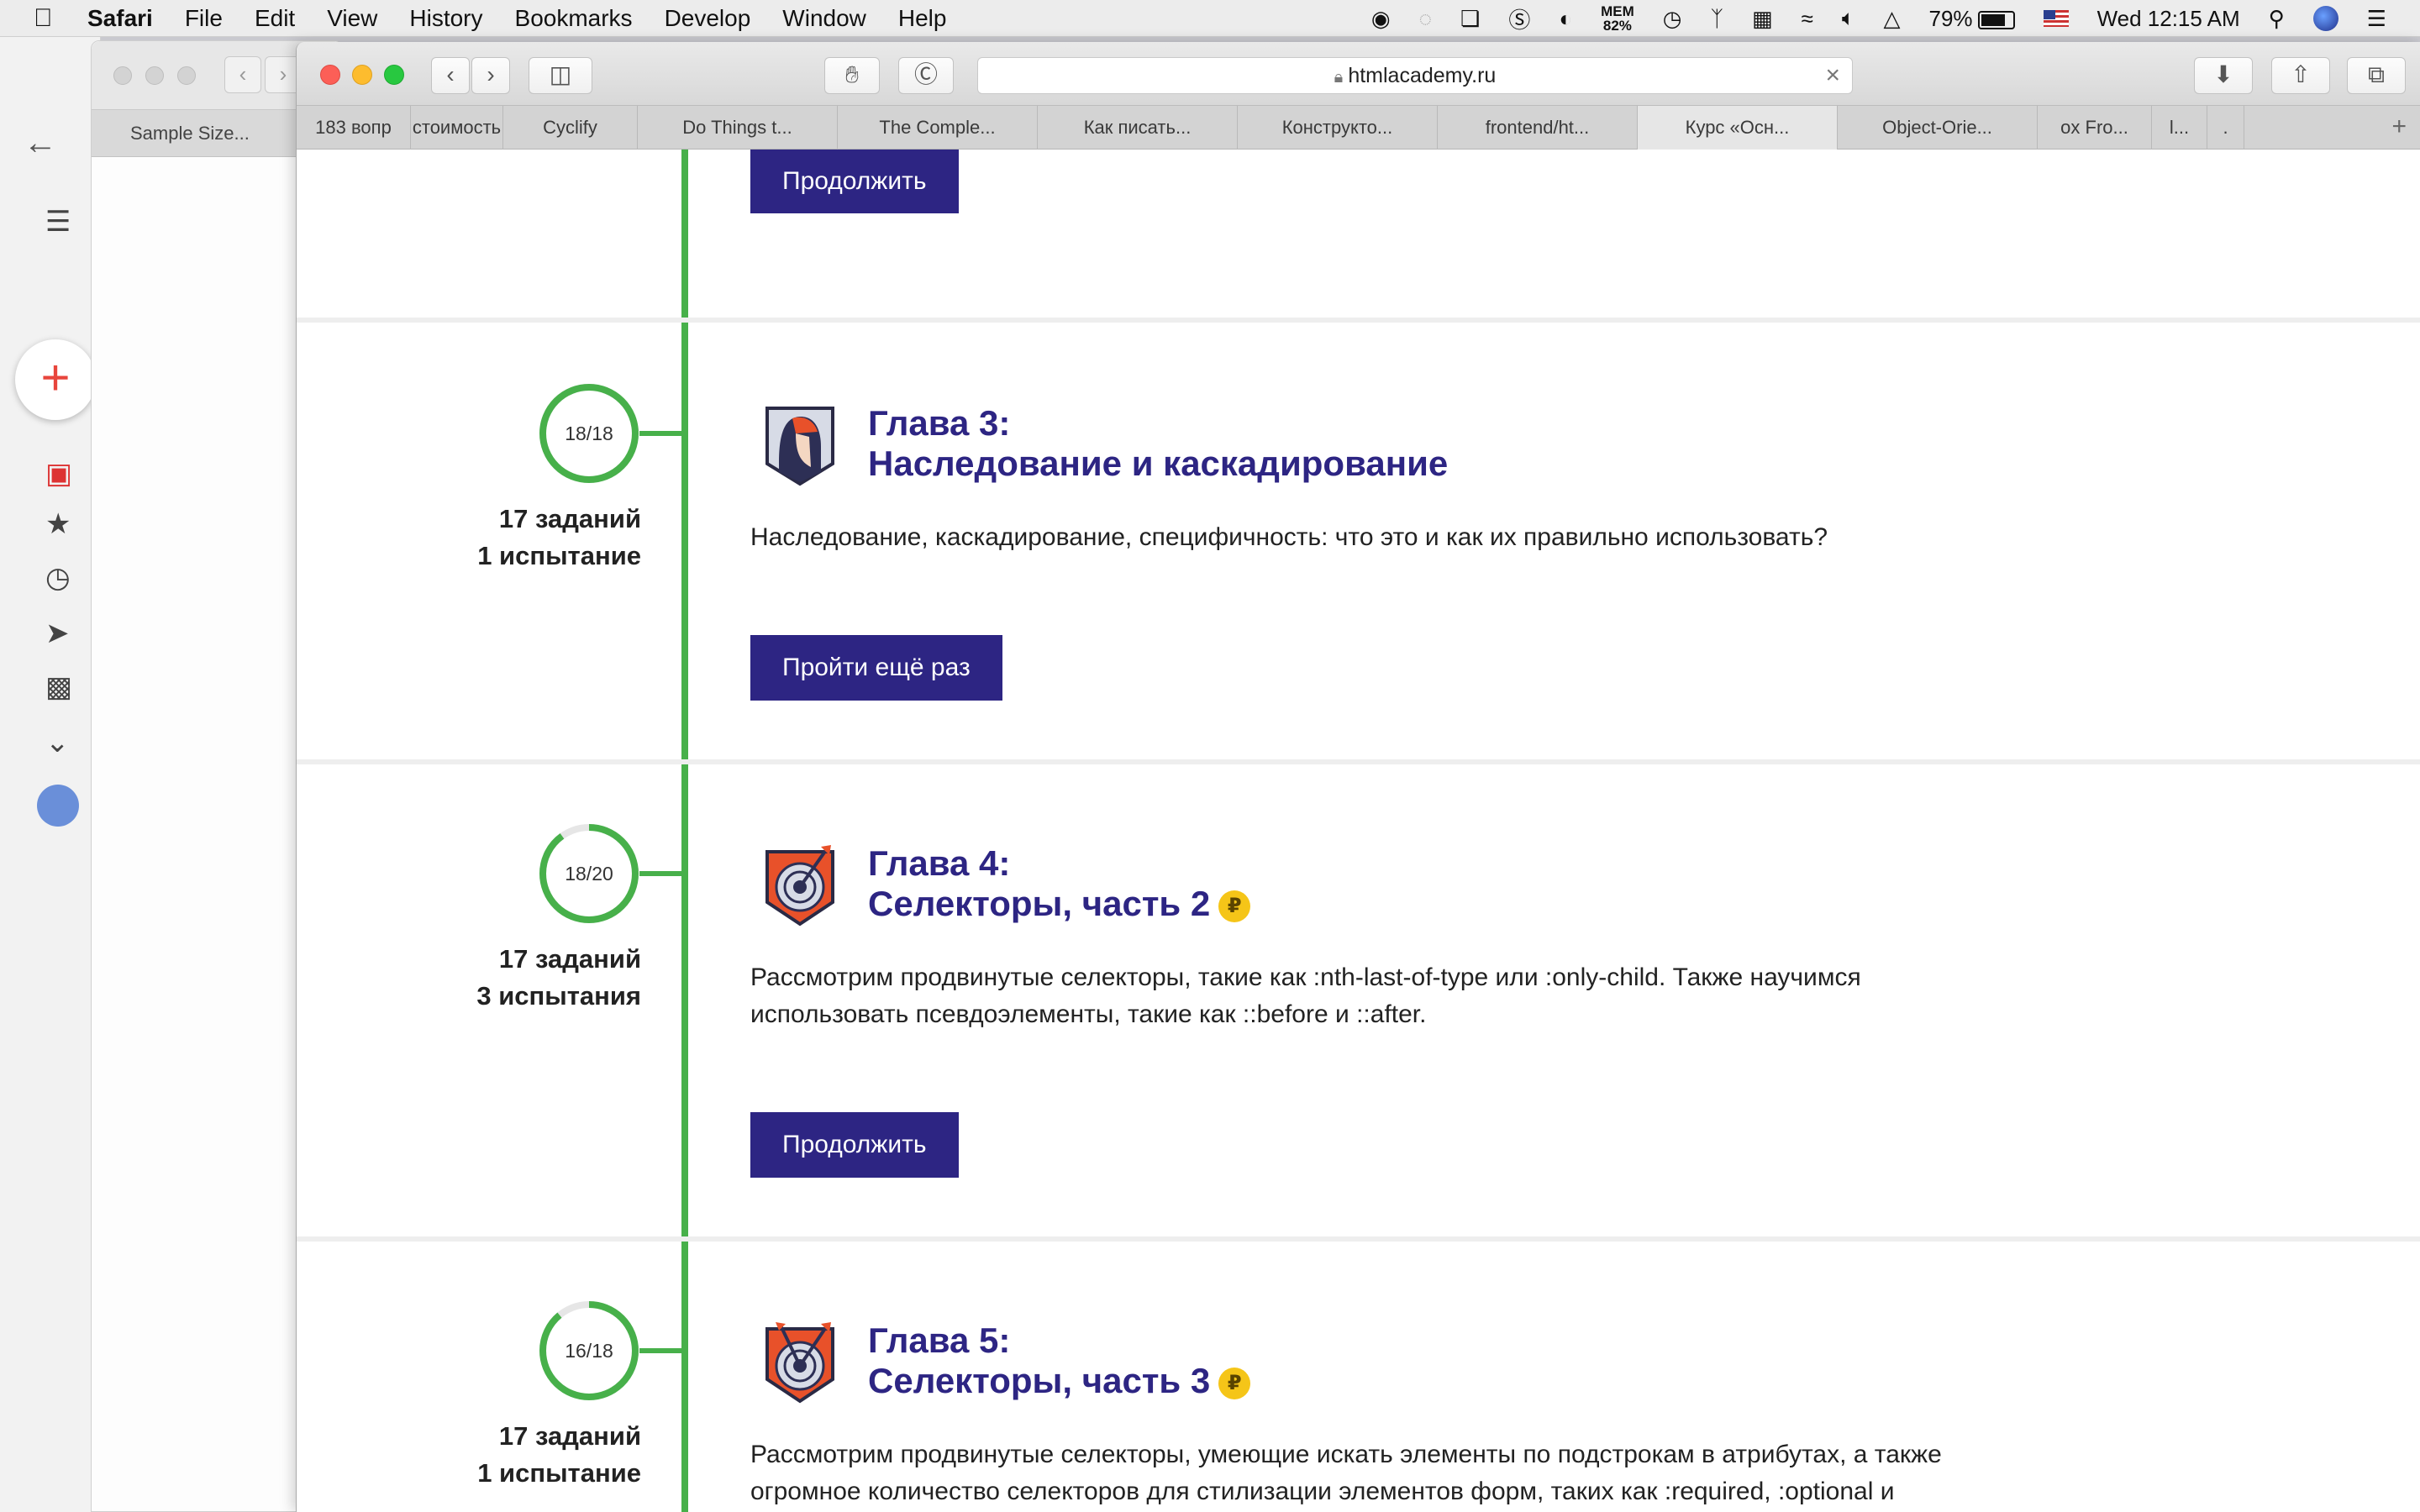  I want to click on us-flag-icon, so click(2056, 18).